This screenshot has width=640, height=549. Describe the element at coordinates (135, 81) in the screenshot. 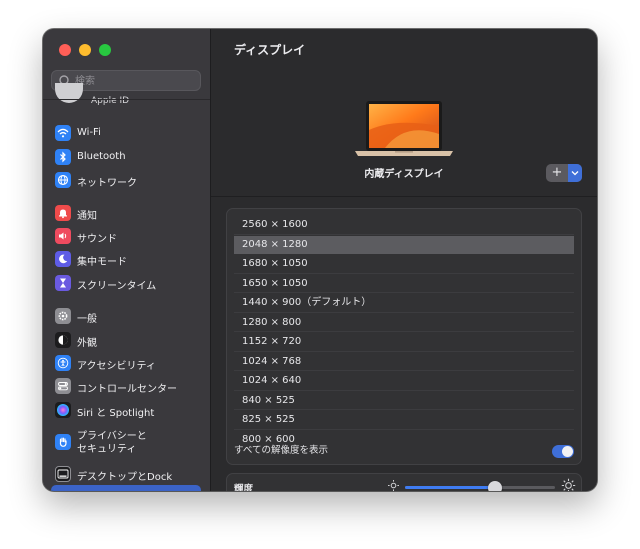

I see `search-input` at that location.